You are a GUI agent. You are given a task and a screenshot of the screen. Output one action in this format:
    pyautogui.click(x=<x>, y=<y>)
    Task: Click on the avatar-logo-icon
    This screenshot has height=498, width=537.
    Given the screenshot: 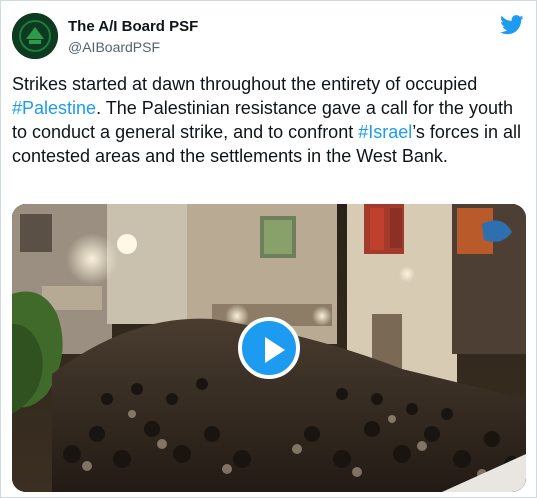 What is the action you would take?
    pyautogui.click(x=35, y=36)
    